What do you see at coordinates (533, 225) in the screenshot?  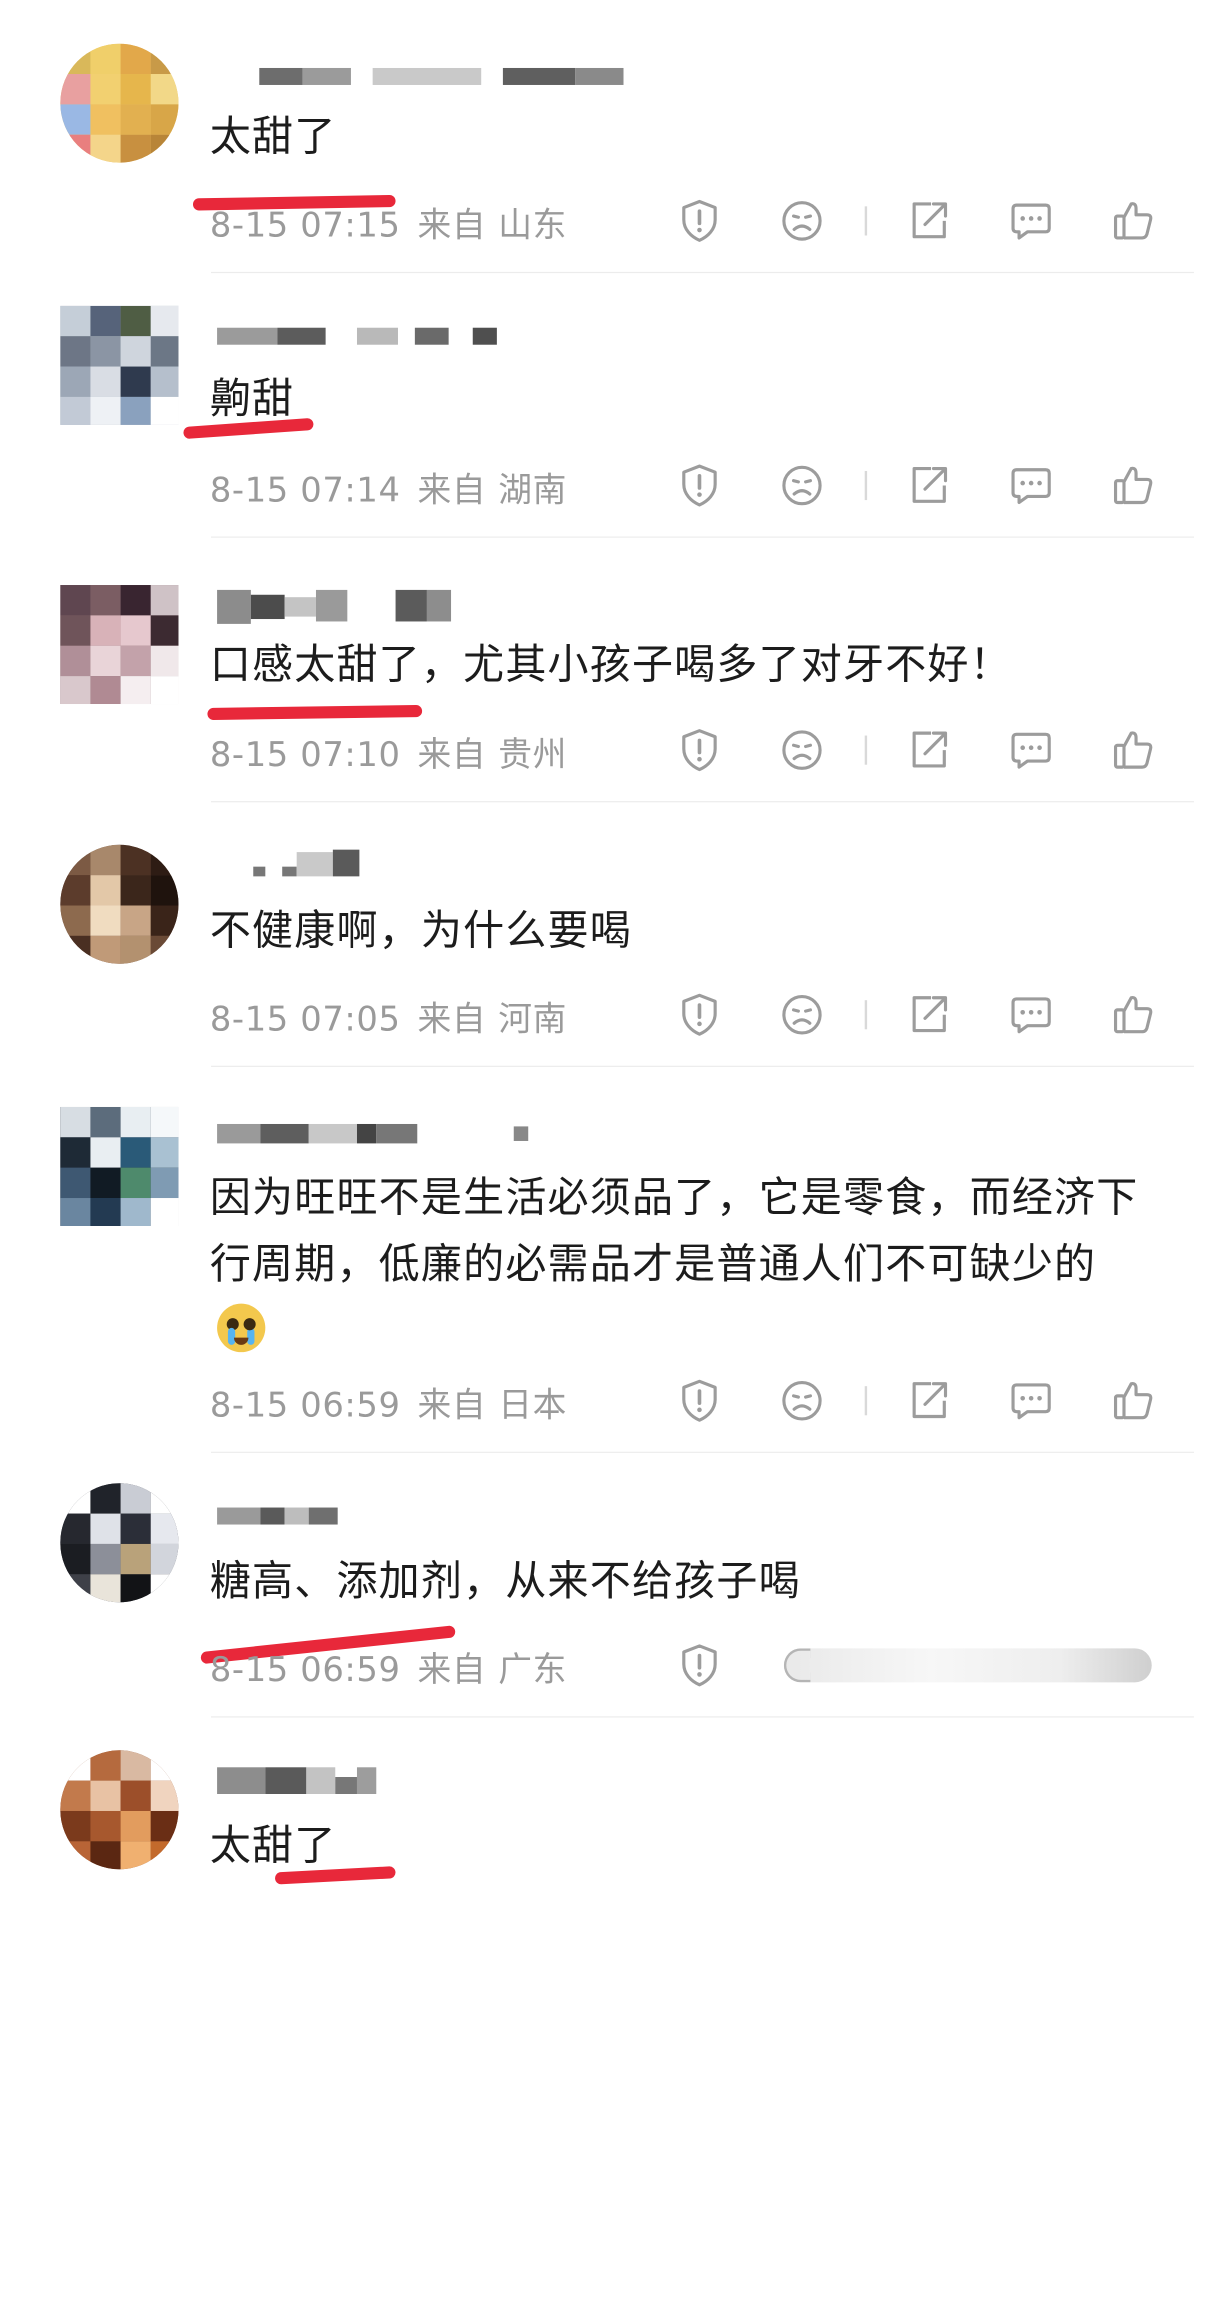 I see `comment-location: 山东` at bounding box center [533, 225].